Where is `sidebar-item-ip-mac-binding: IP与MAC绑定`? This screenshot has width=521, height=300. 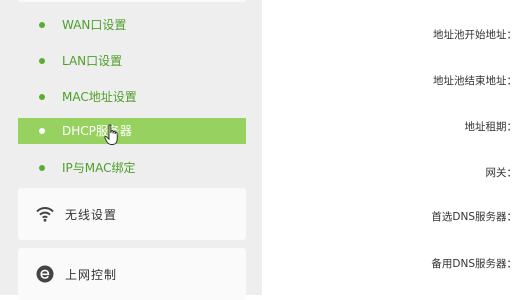 sidebar-item-ip-mac-binding: IP与MAC绑定 is located at coordinates (132, 168).